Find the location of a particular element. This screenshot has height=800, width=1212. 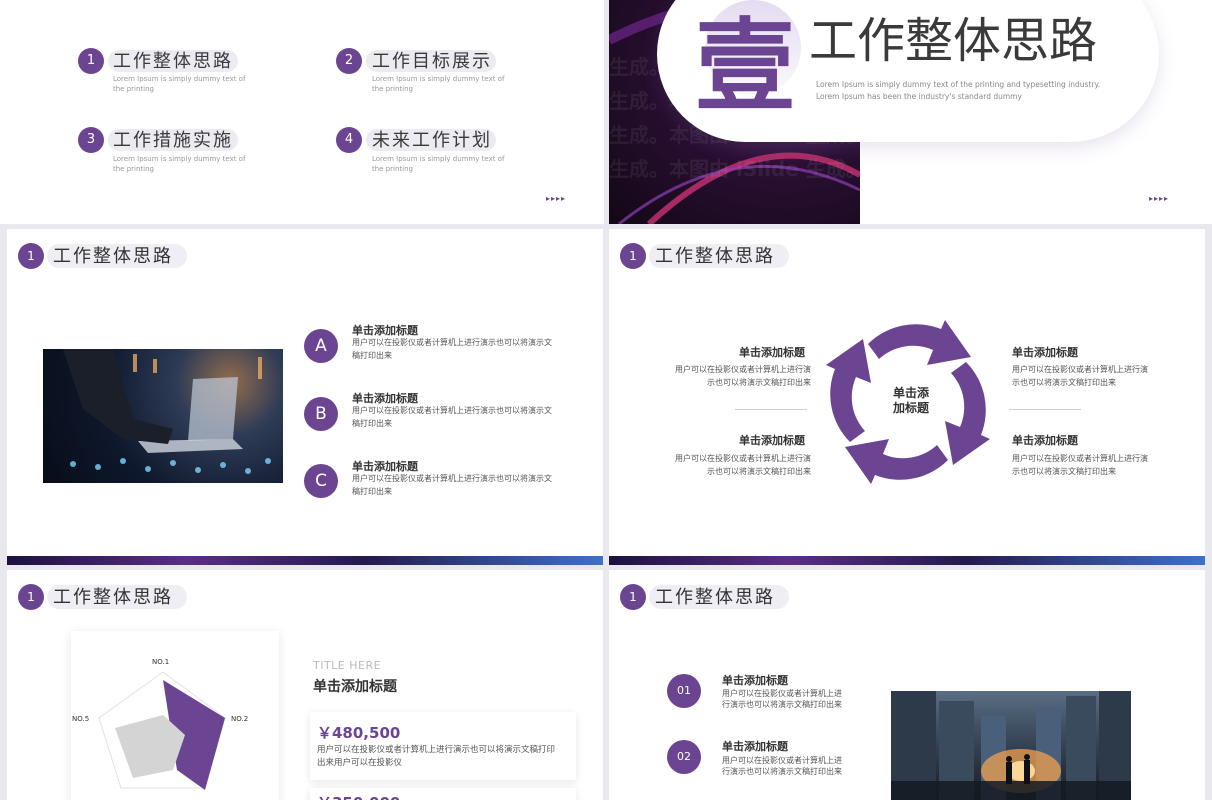

option-a-badge: A is located at coordinates (321, 346).